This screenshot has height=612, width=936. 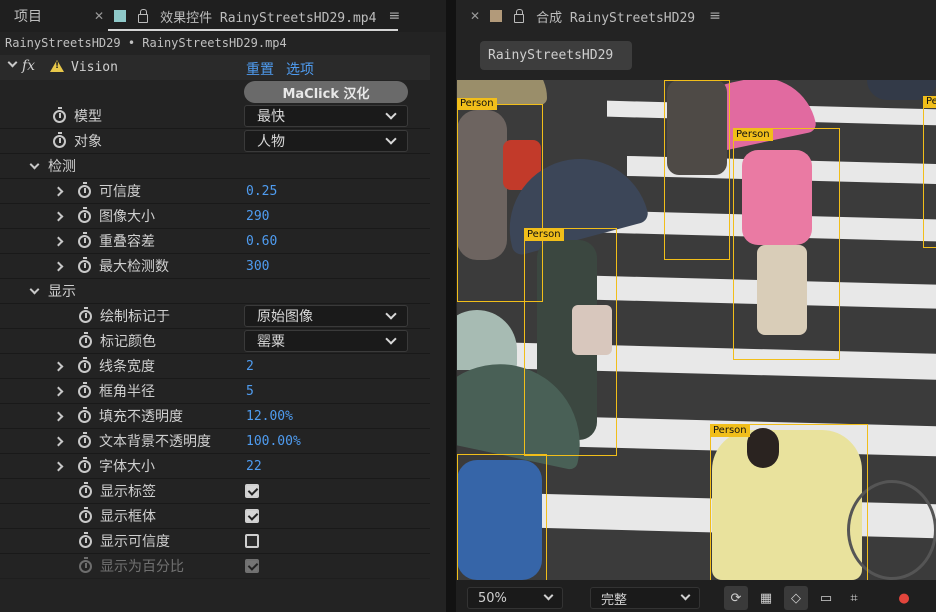 I want to click on panel-divider, so click(x=451, y=306).